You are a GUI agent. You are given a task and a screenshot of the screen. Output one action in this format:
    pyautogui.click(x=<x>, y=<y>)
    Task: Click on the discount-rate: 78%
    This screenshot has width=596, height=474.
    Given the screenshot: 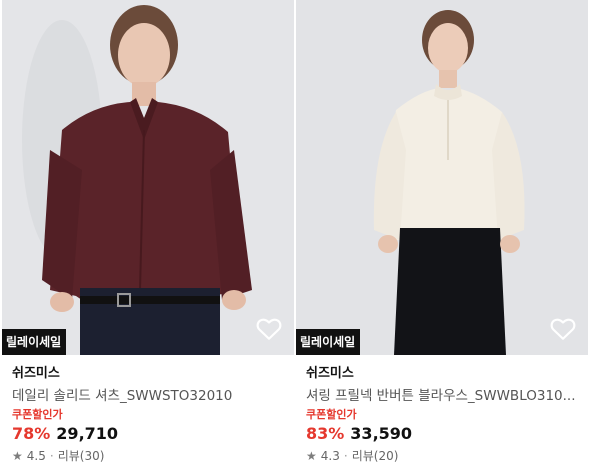 What is the action you would take?
    pyautogui.click(x=31, y=433)
    